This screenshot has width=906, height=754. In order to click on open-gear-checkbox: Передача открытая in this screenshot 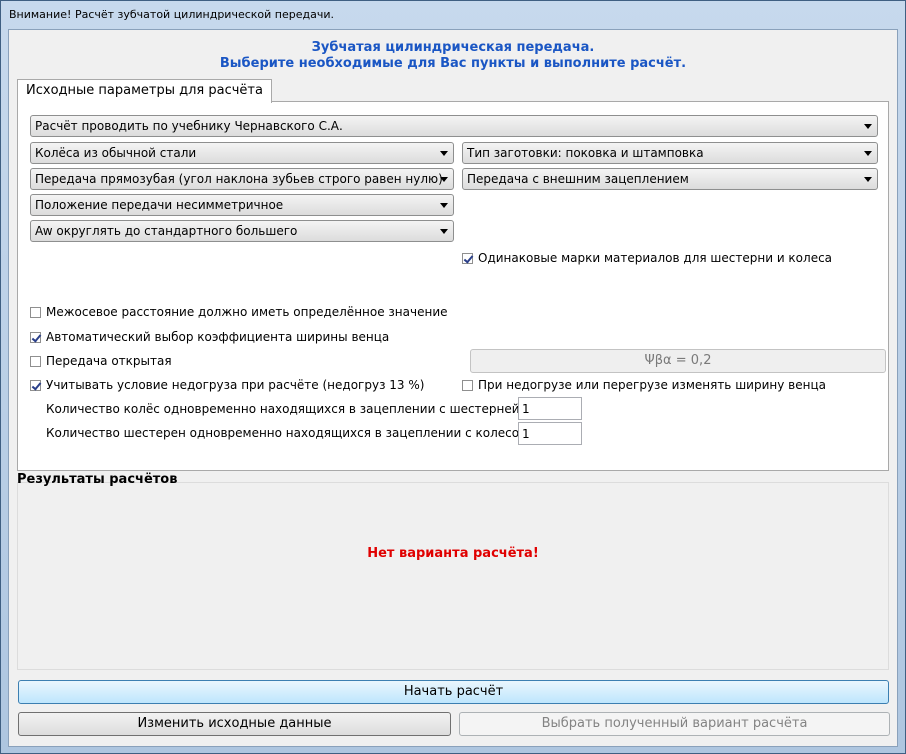, I will do `click(101, 361)`.